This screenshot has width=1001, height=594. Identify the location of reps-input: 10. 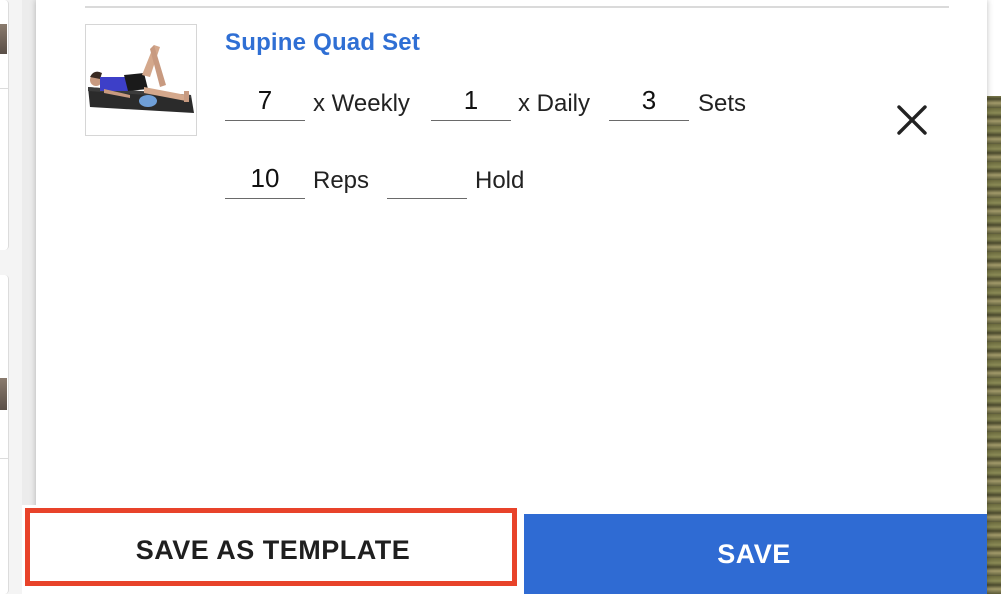
(265, 178).